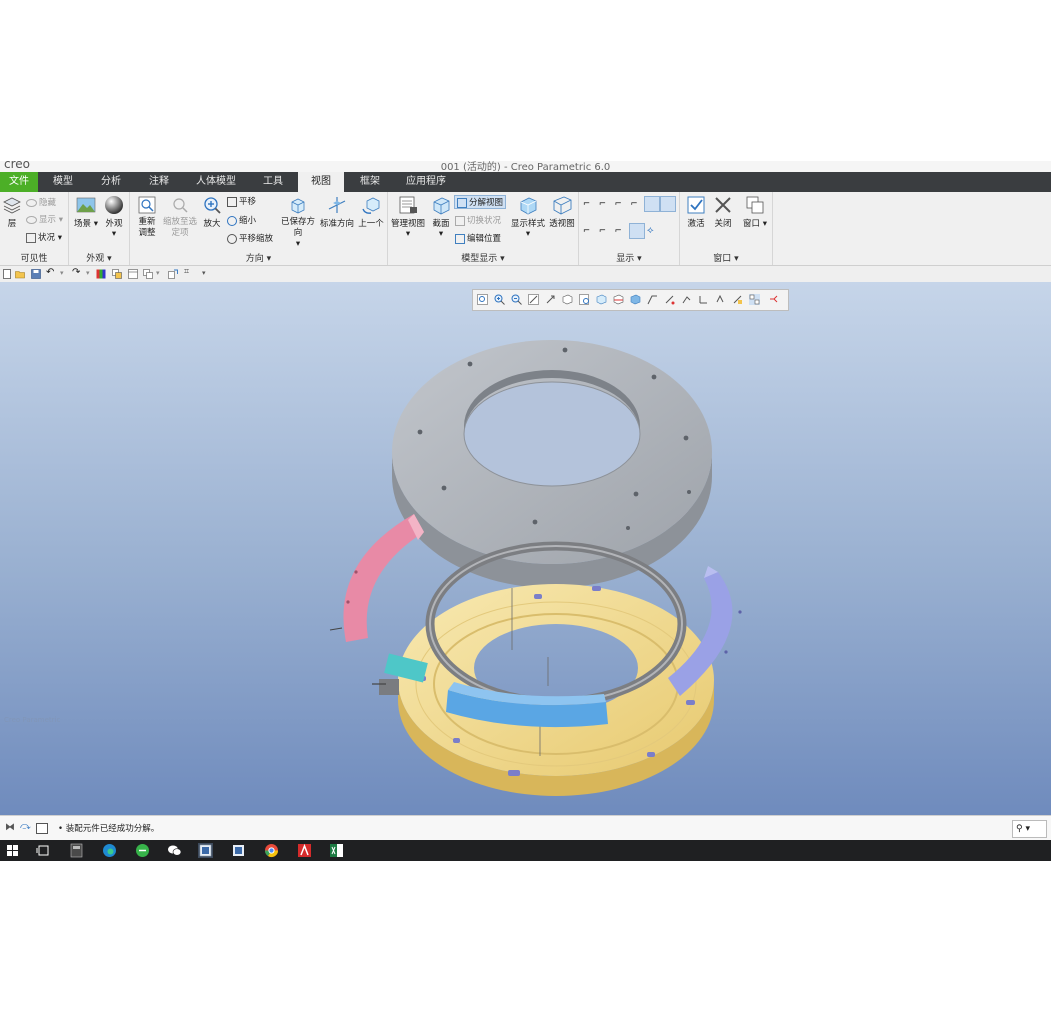 Image resolution: width=1051 pixels, height=1024 pixels. What do you see at coordinates (91, 274) in the screenshot?
I see `redo-dropdown-icon: ▾` at bounding box center [91, 274].